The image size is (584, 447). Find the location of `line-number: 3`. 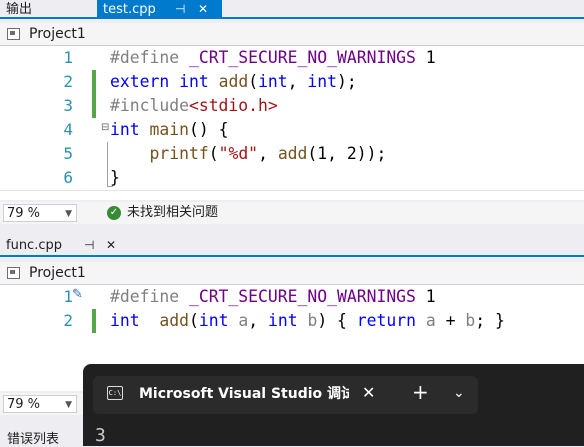

line-number: 3 is located at coordinates (68, 105).